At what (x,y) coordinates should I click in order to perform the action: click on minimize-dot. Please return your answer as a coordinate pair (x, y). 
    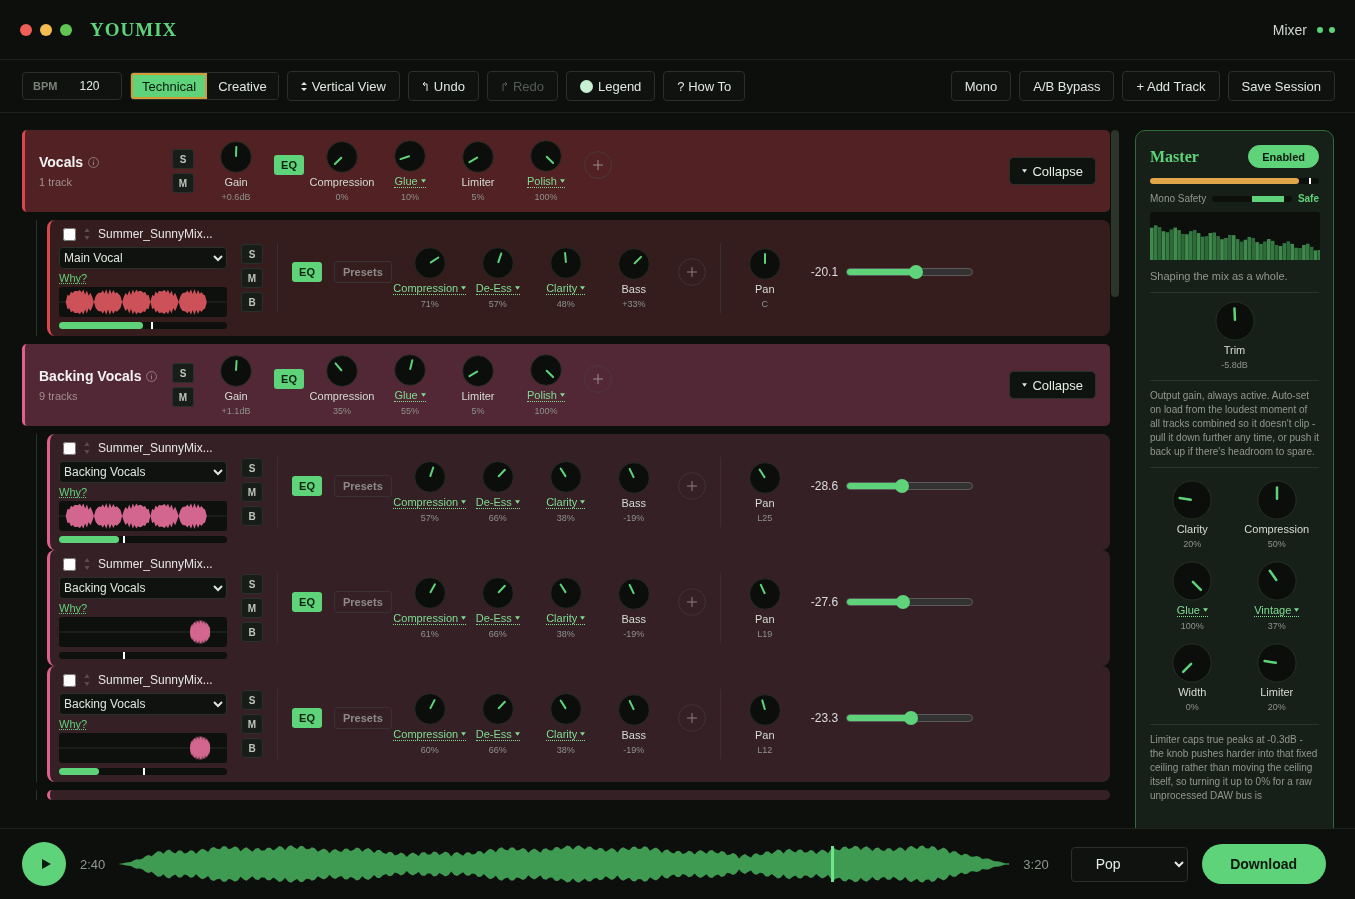
    Looking at the image, I should click on (46, 29).